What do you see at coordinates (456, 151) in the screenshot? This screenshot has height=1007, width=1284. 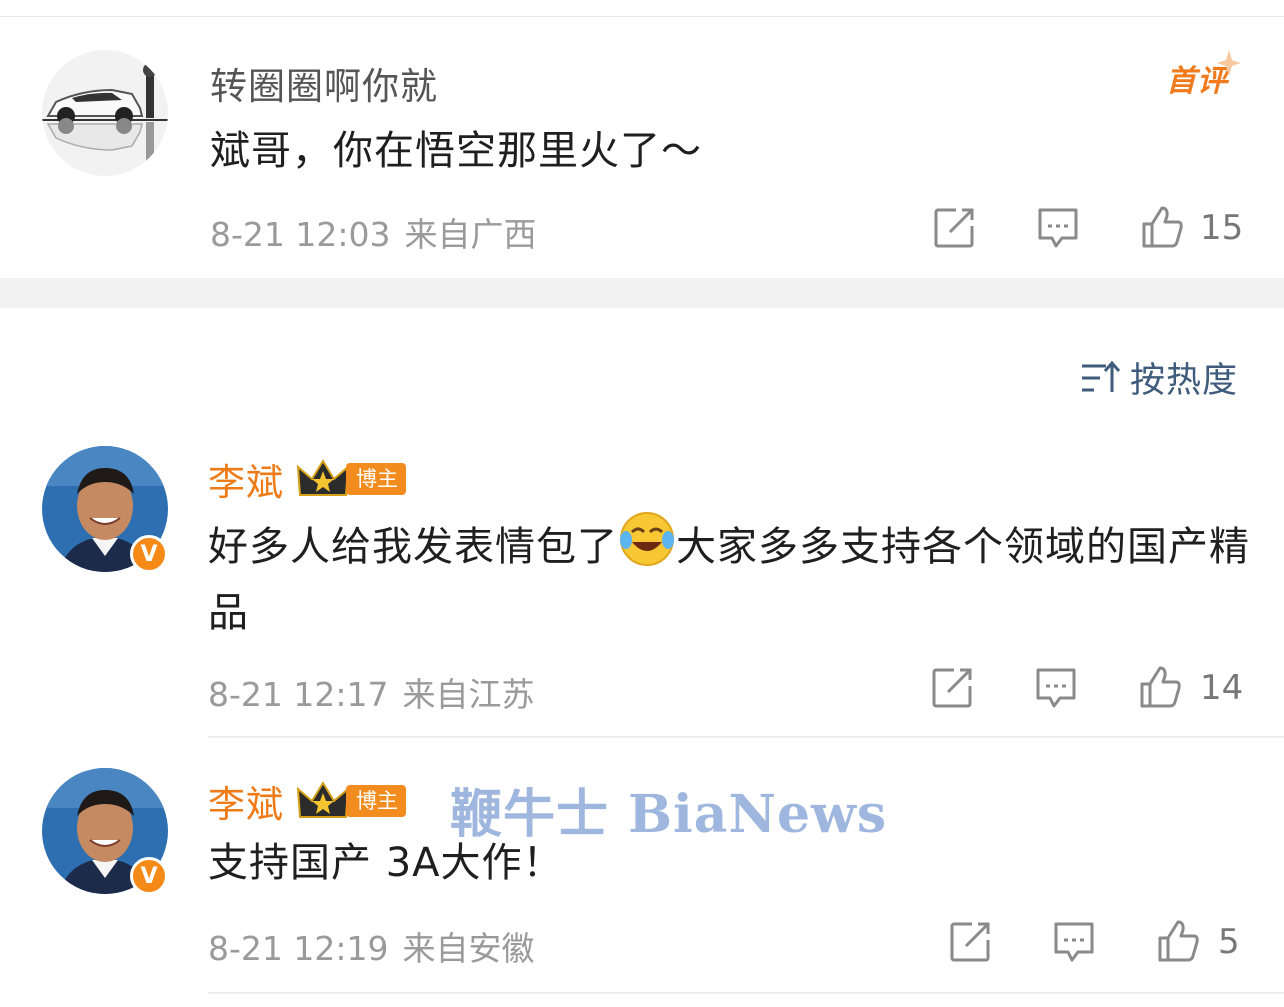 I see `comment-text: 斌哥，你在悟空那里火了～` at bounding box center [456, 151].